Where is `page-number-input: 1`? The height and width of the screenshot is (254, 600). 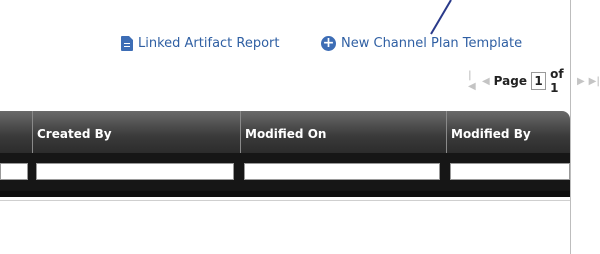 page-number-input: 1 is located at coordinates (538, 81).